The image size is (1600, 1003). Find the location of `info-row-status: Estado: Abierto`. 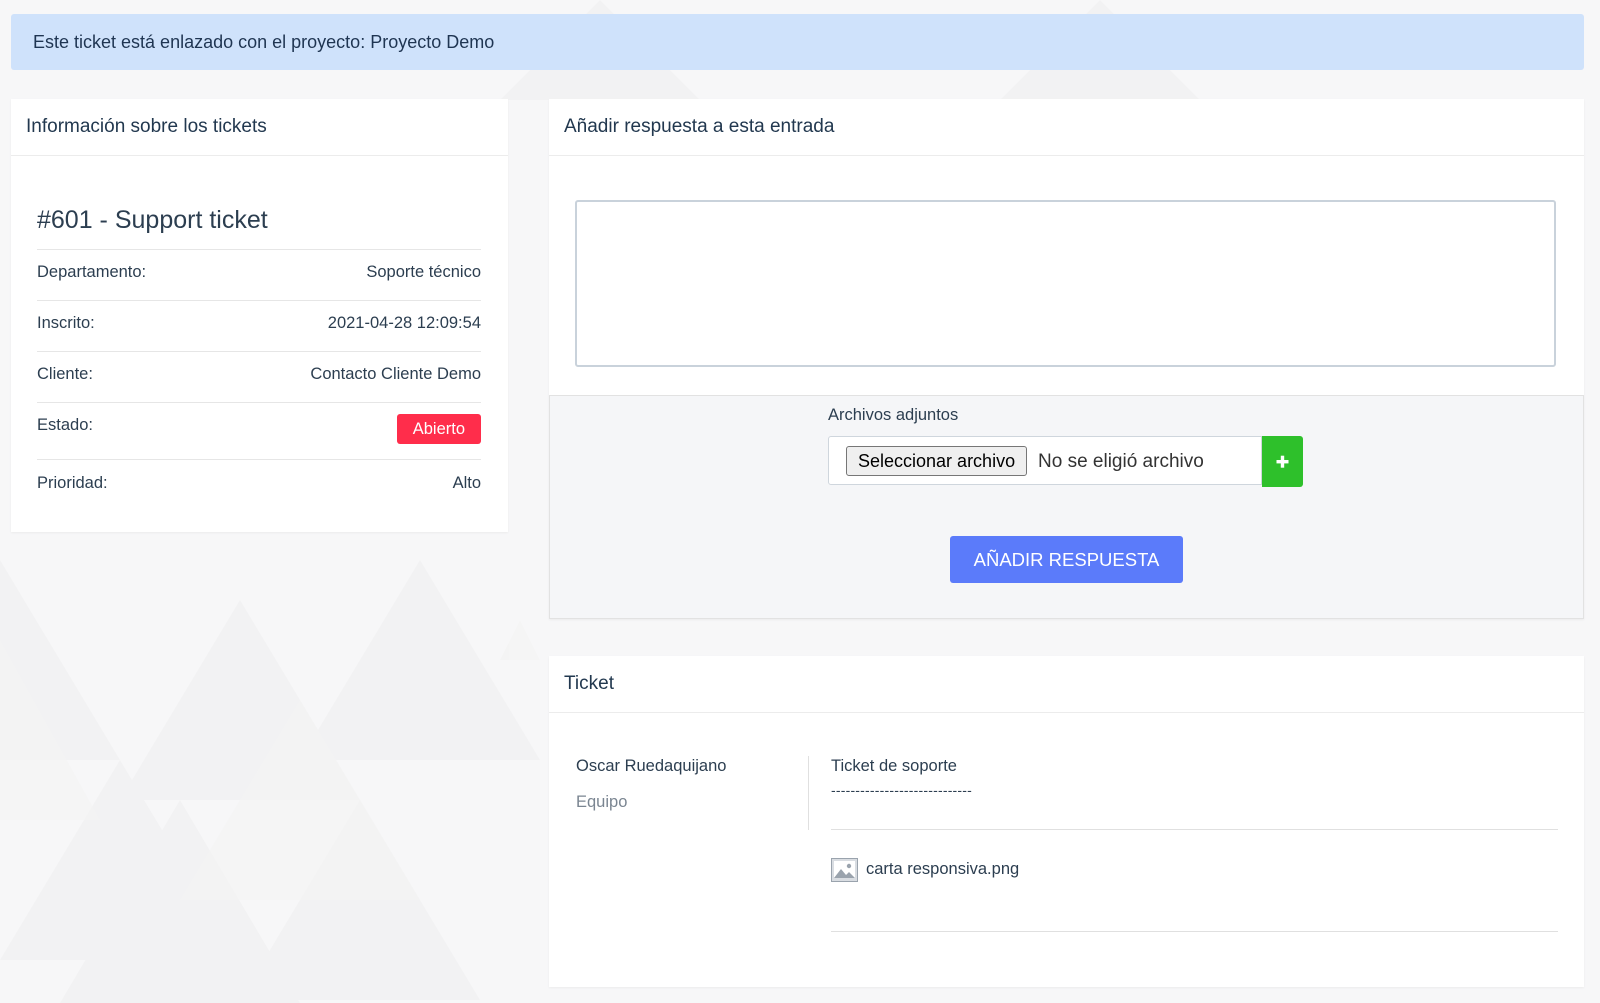

info-row-status: Estado: Abierto is located at coordinates (259, 430).